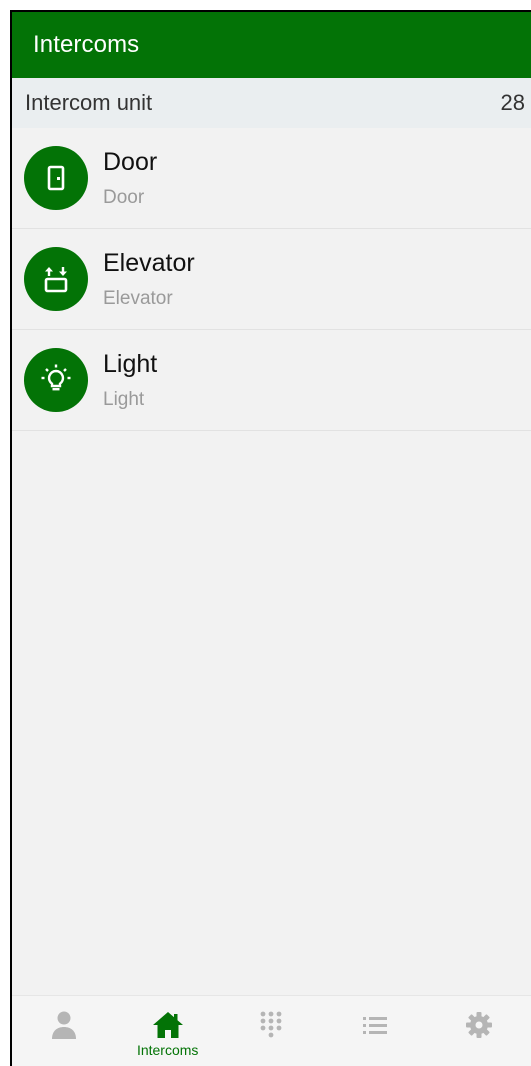  What do you see at coordinates (130, 162) in the screenshot?
I see `item-title: Door` at bounding box center [130, 162].